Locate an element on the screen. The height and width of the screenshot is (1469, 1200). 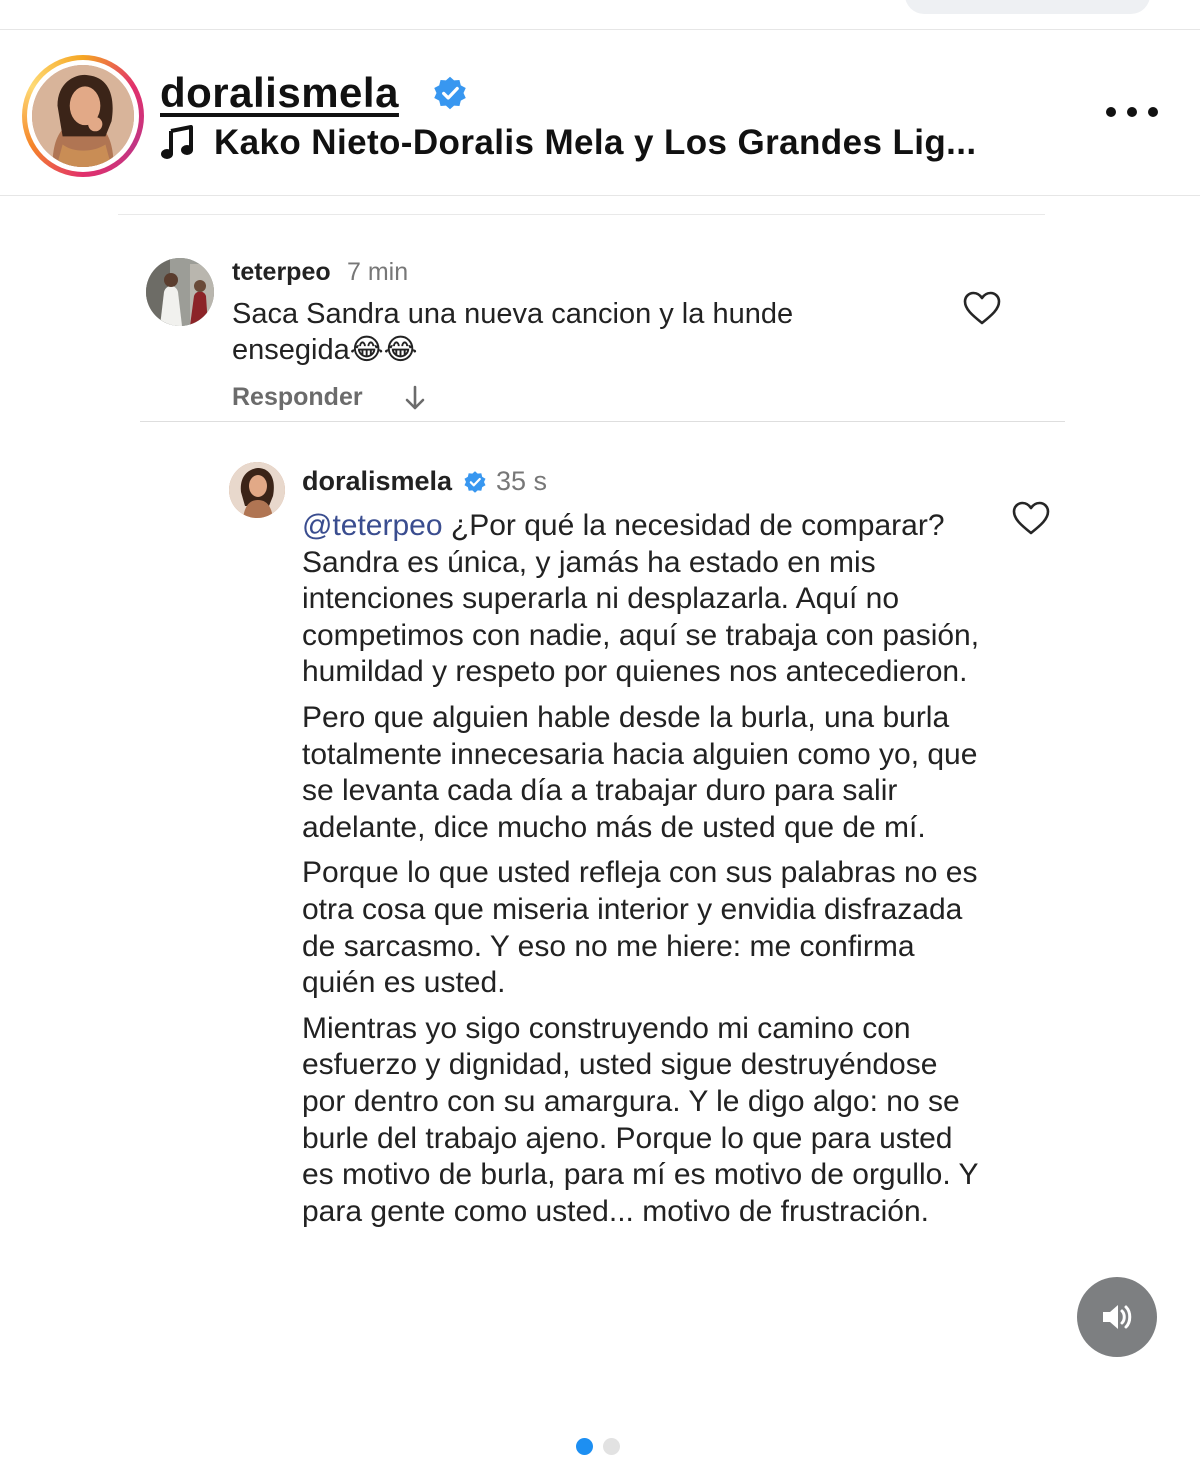
top-search-pill is located at coordinates (1027, 7).